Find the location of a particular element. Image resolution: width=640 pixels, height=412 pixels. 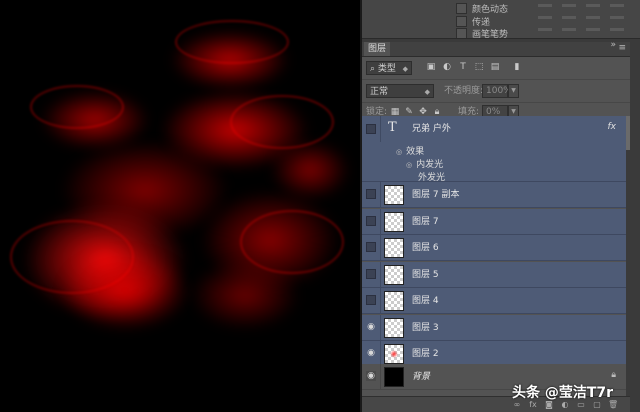

opacity-dropdown-button: ▼ is located at coordinates (513, 91).